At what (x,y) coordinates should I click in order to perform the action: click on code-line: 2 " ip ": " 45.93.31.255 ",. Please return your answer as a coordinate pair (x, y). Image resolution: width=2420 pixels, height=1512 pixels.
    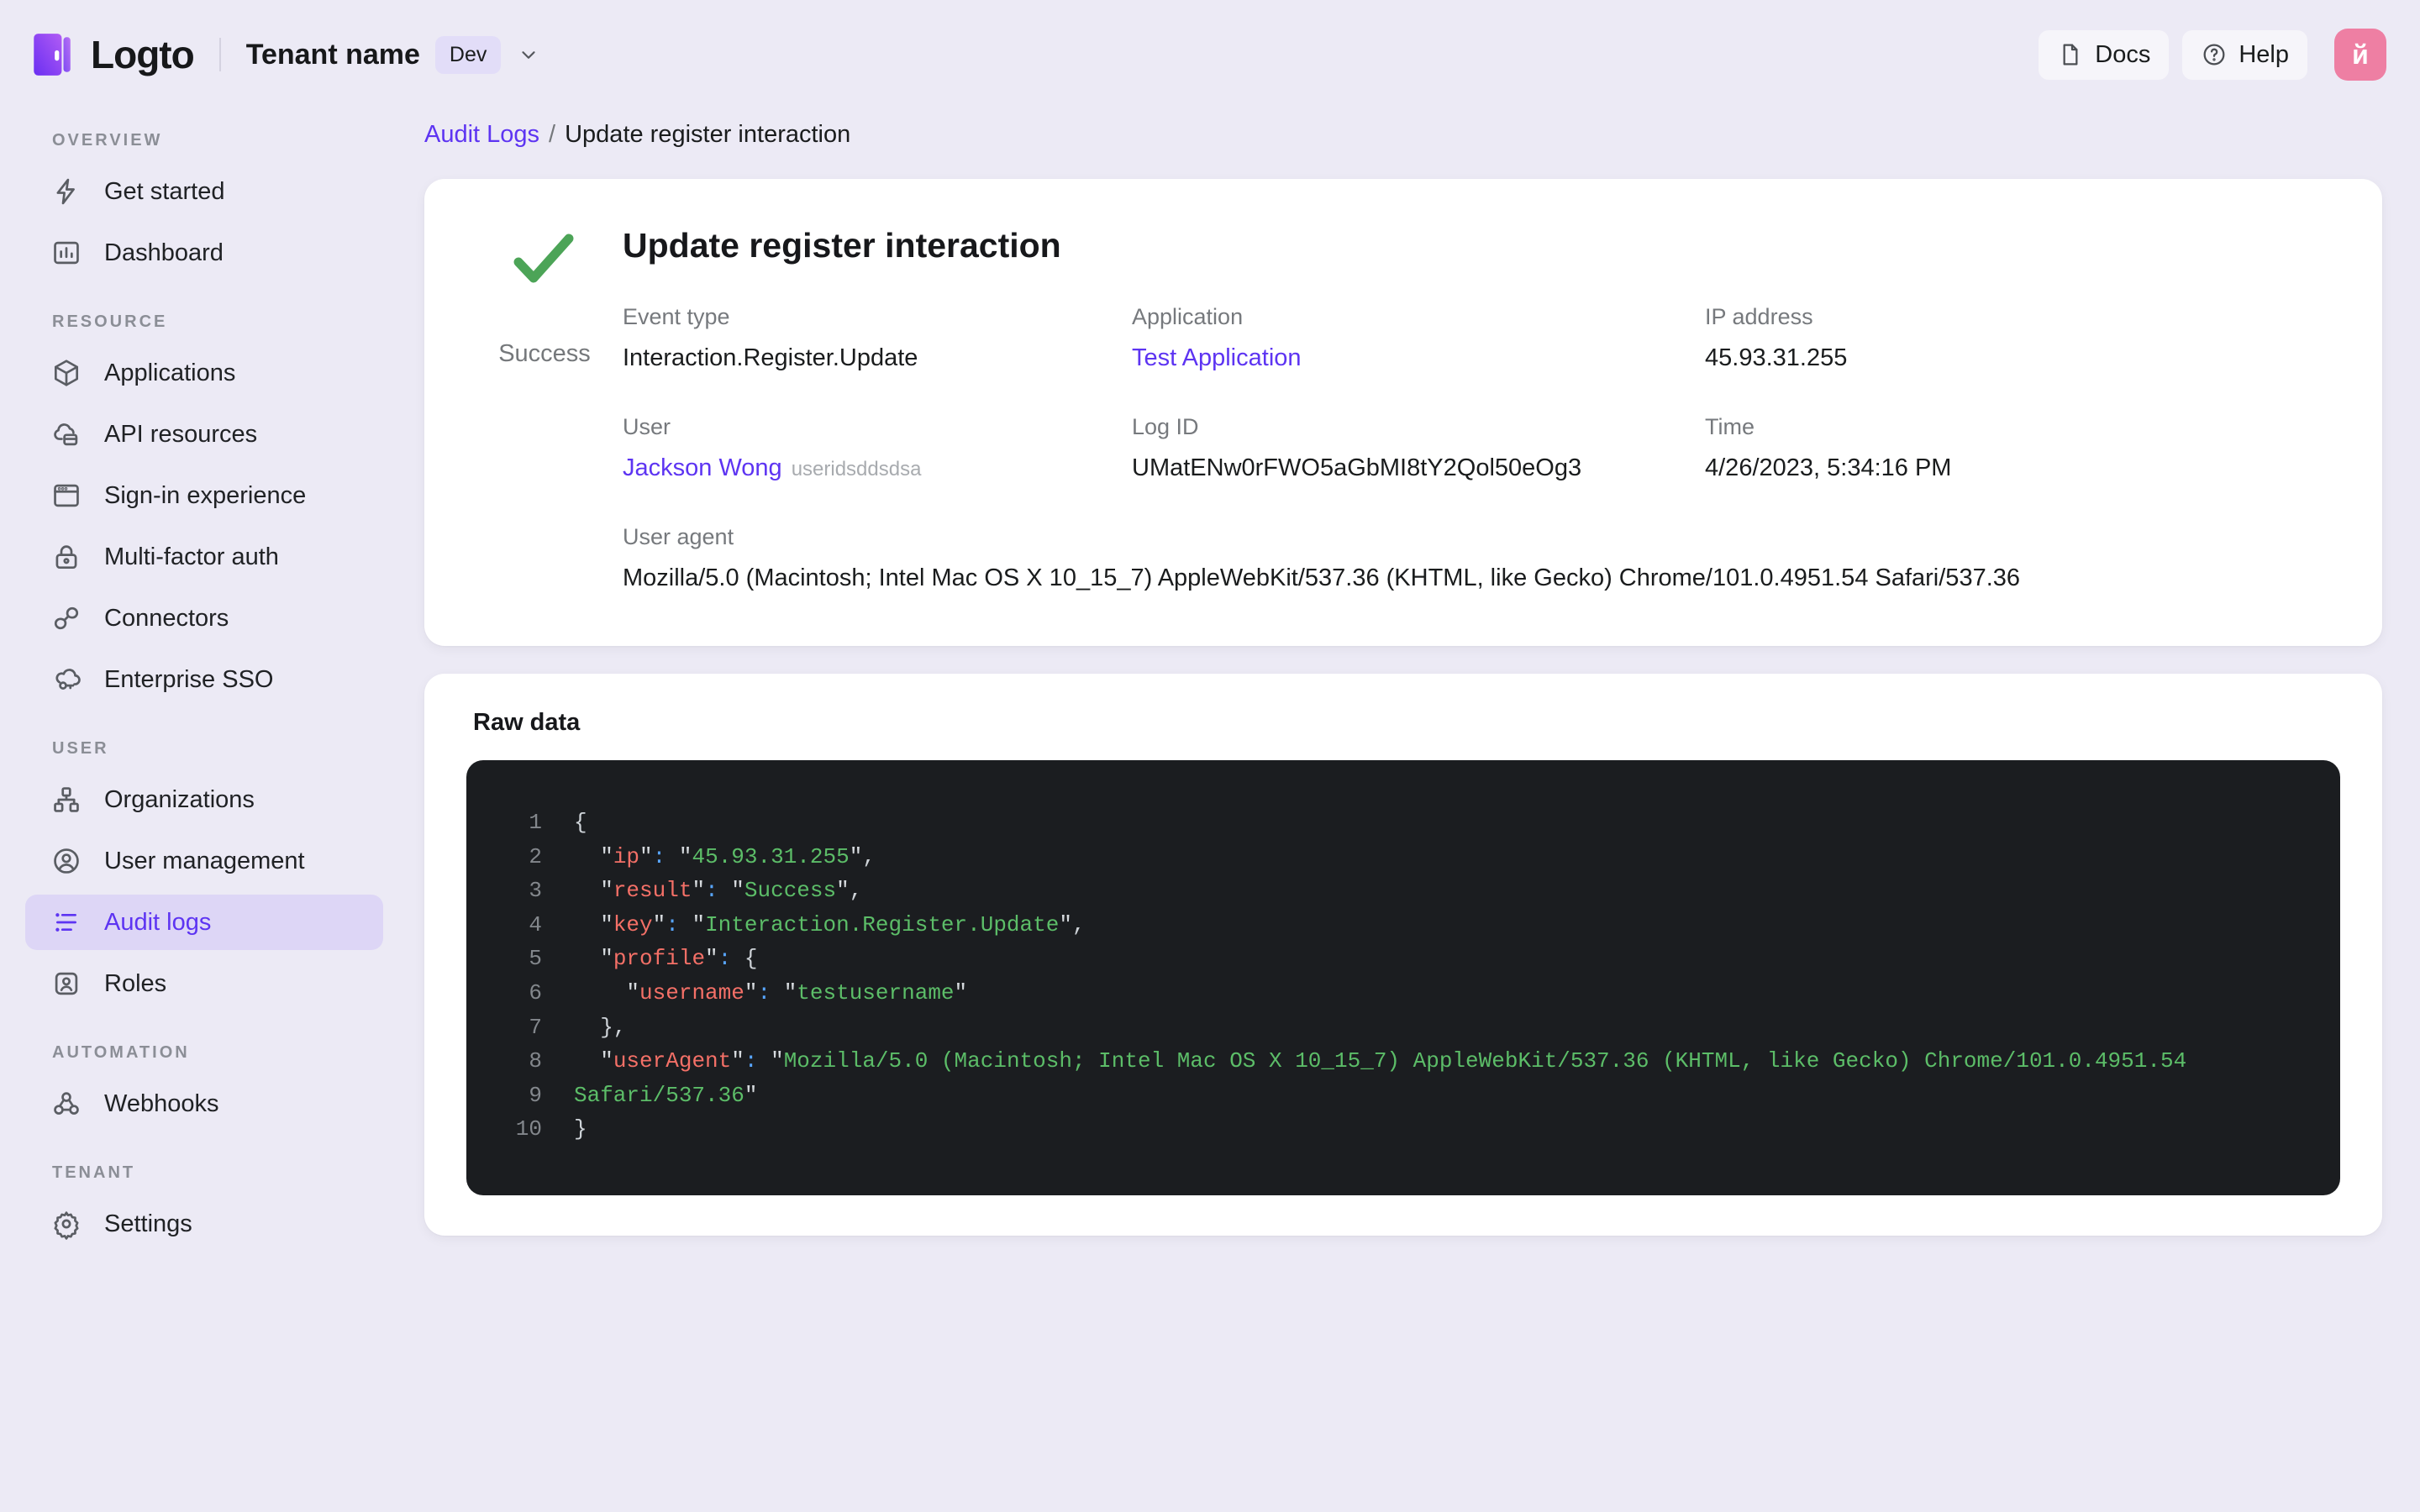
    Looking at the image, I should click on (1399, 857).